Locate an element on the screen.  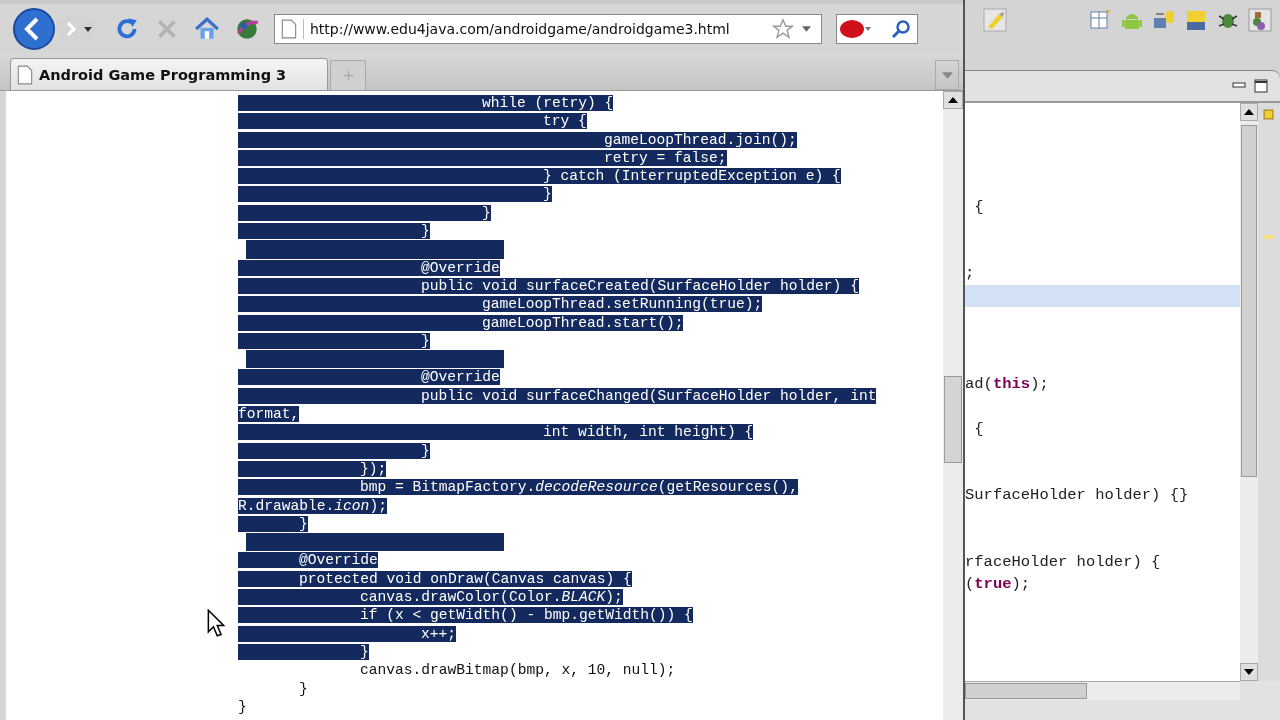
tab-list-button is located at coordinates (947, 75).